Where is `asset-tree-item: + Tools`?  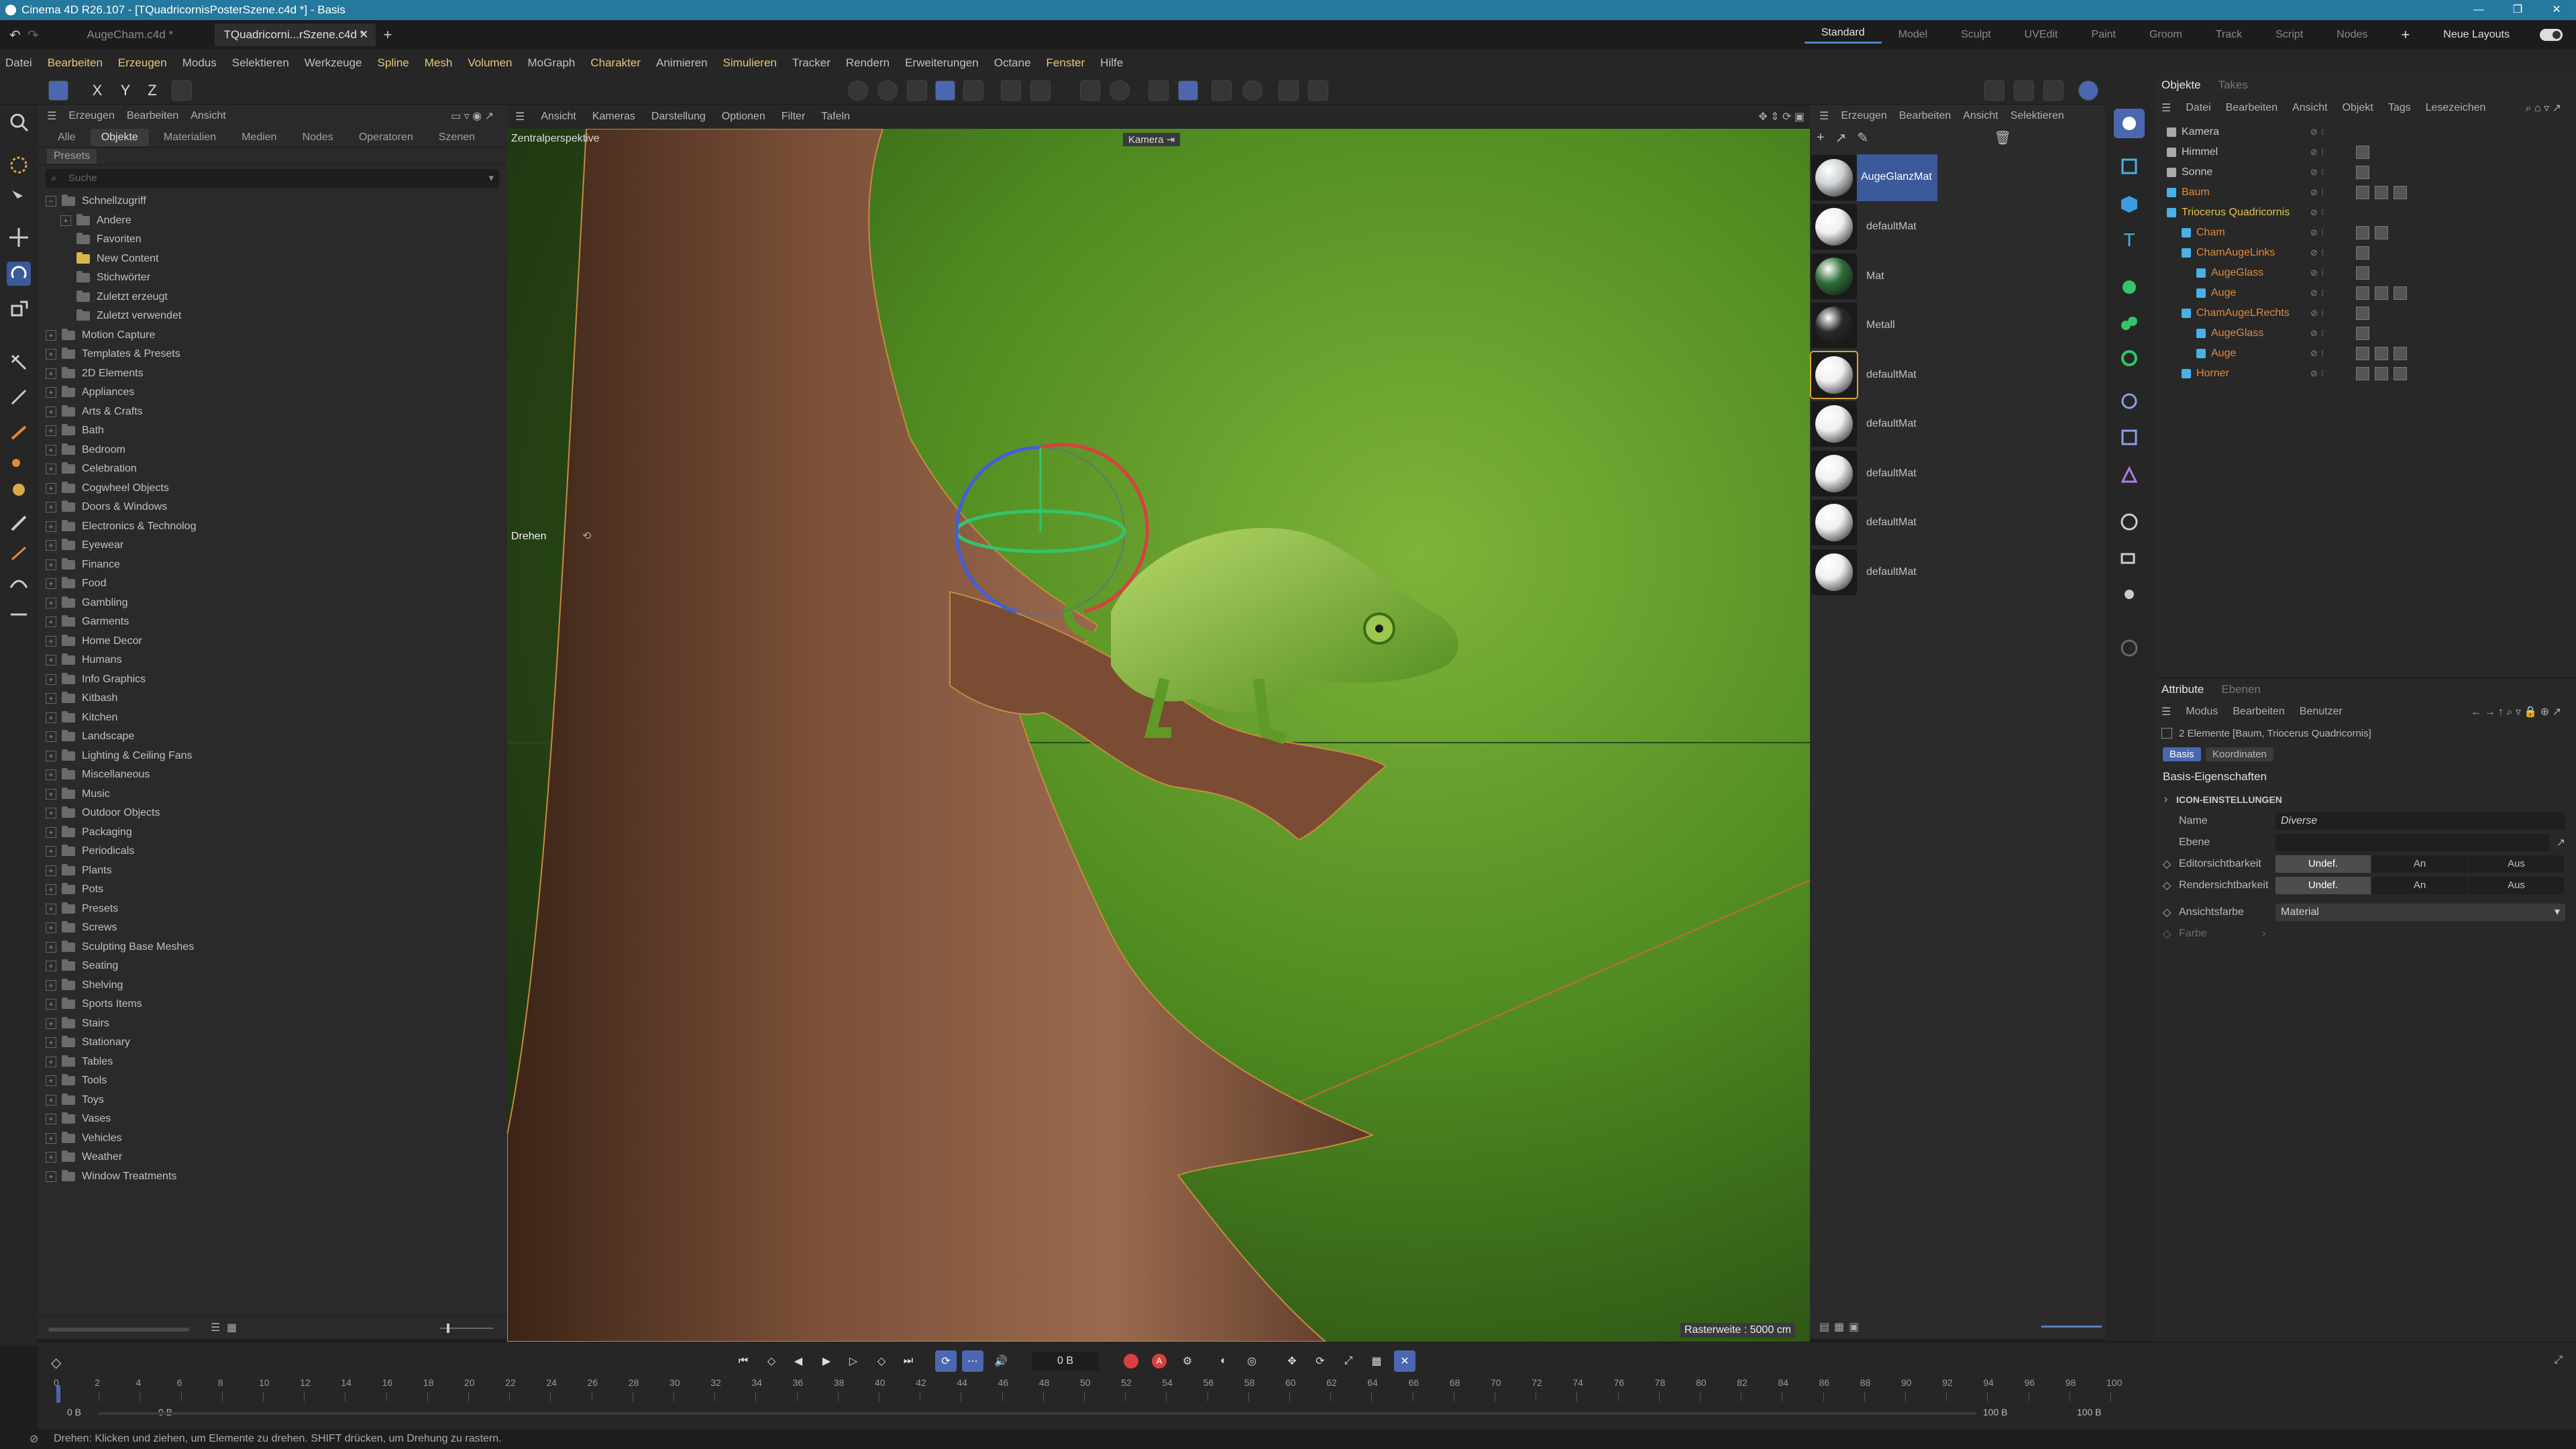
asset-tree-item: + Tools is located at coordinates (276, 1081).